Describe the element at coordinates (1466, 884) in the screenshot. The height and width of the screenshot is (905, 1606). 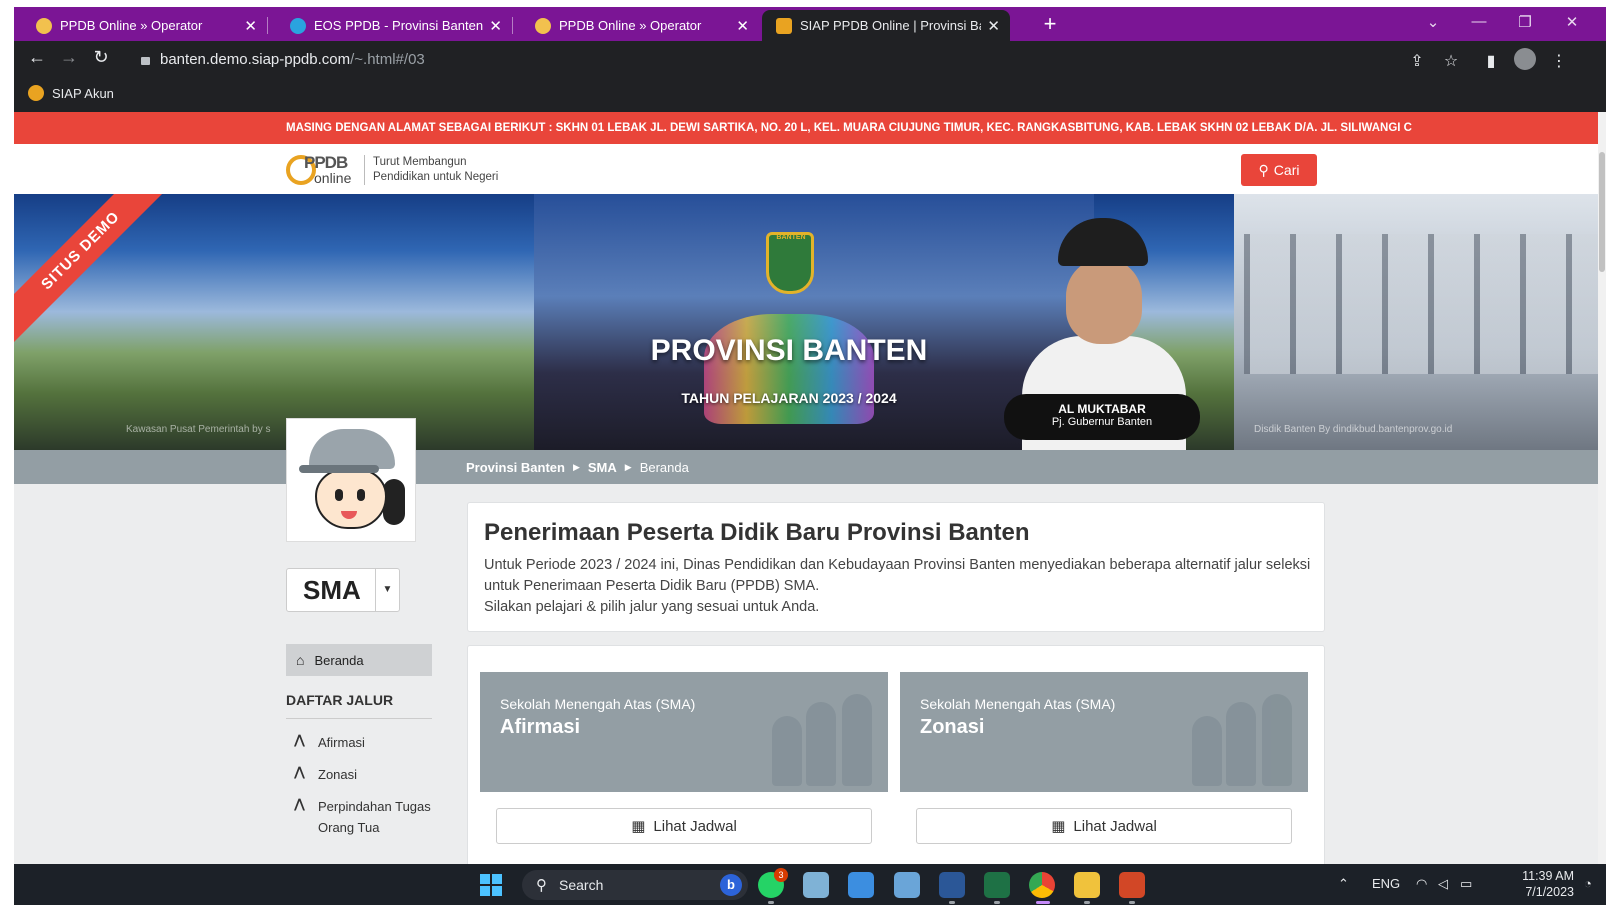
I see `battery-icon: ▭` at that location.